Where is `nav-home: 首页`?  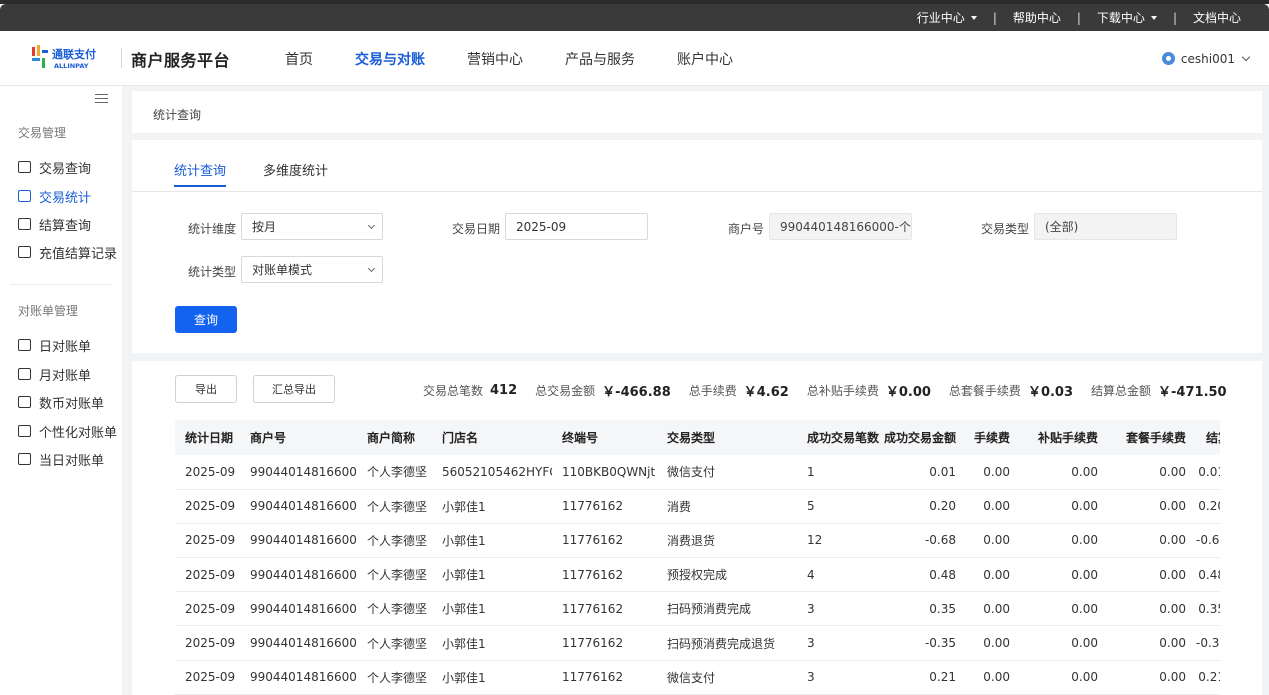 nav-home: 首页 is located at coordinates (299, 59).